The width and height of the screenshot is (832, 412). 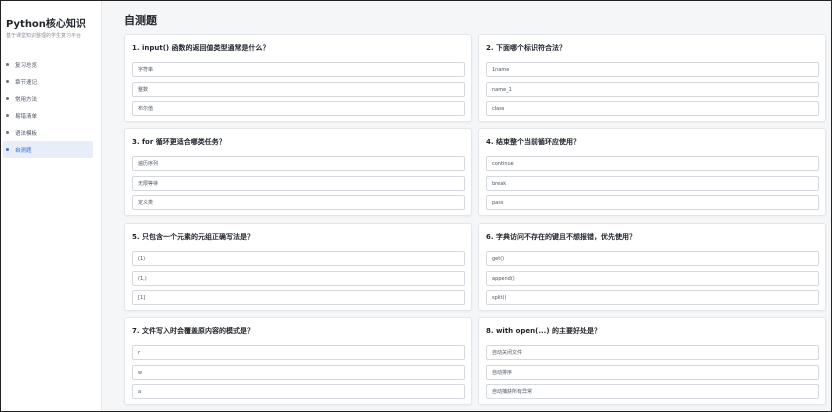 What do you see at coordinates (561, 237) in the screenshot?
I see `question-title: 6. 字典访问不存在的键且不想报错，优先使用？` at bounding box center [561, 237].